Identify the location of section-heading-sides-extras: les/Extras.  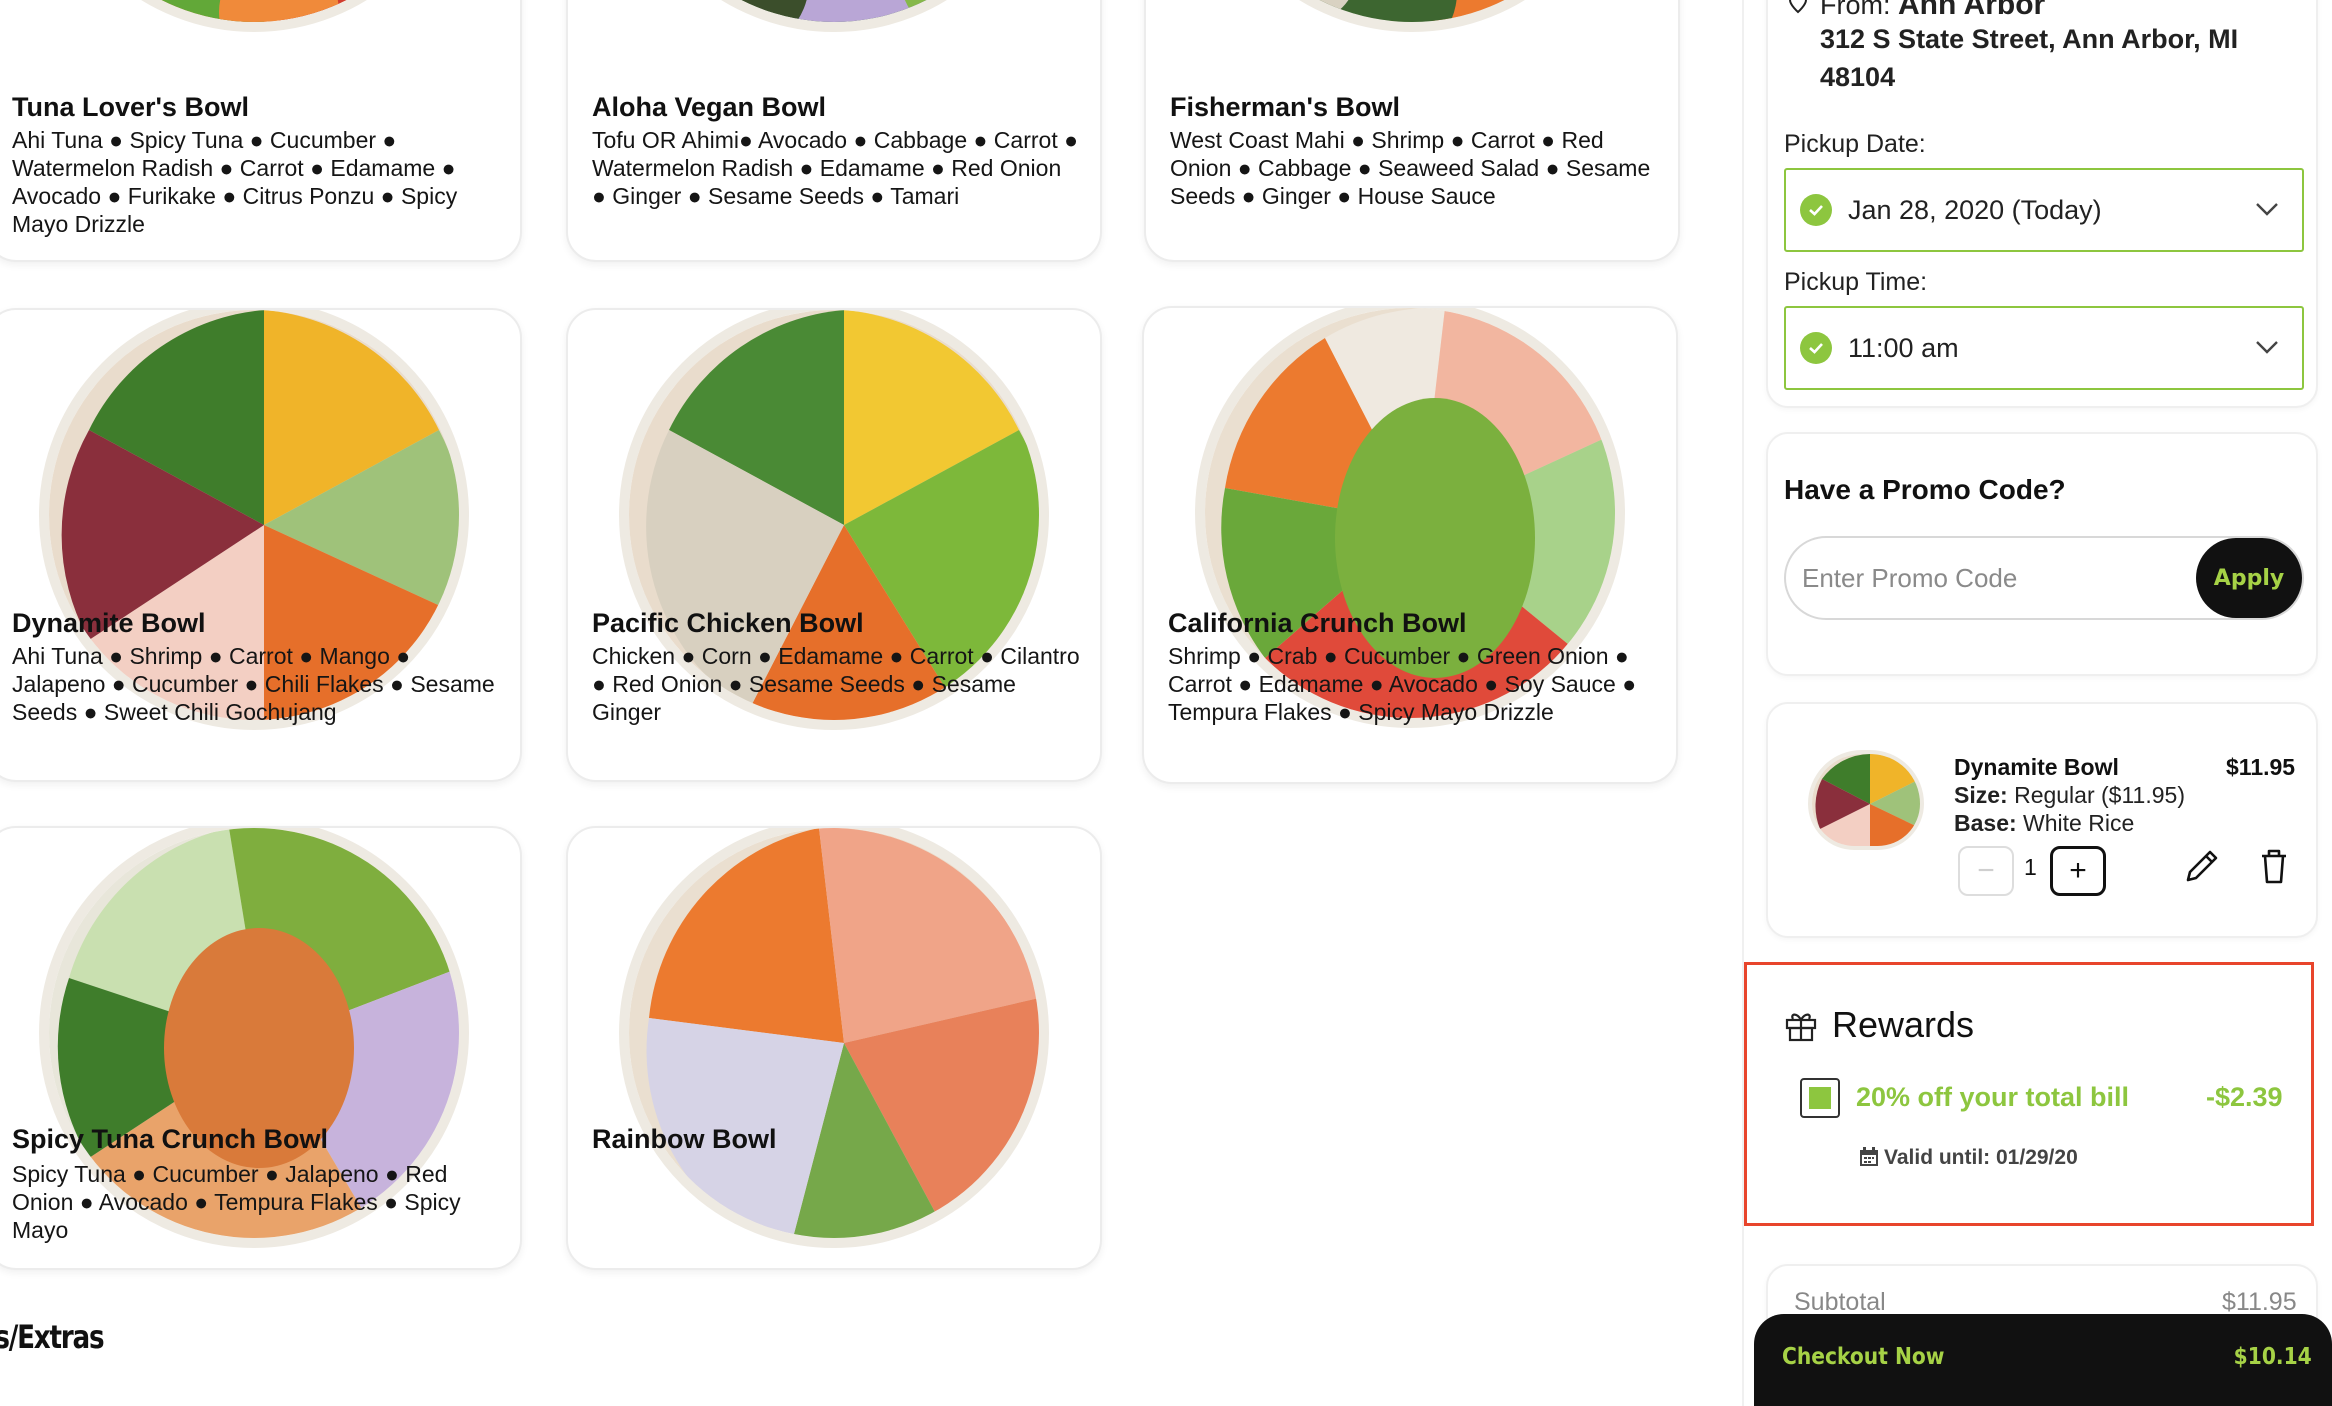
(52, 1337).